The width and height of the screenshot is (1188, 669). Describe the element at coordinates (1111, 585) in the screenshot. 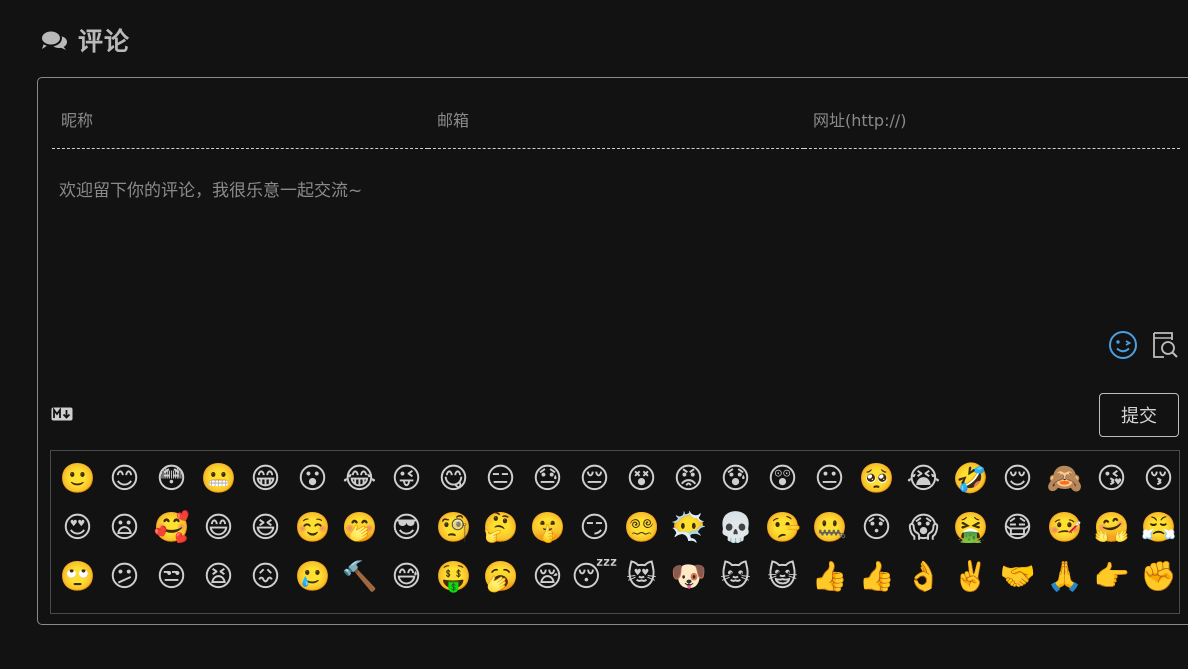

I see `emoji-item: 👉` at that location.